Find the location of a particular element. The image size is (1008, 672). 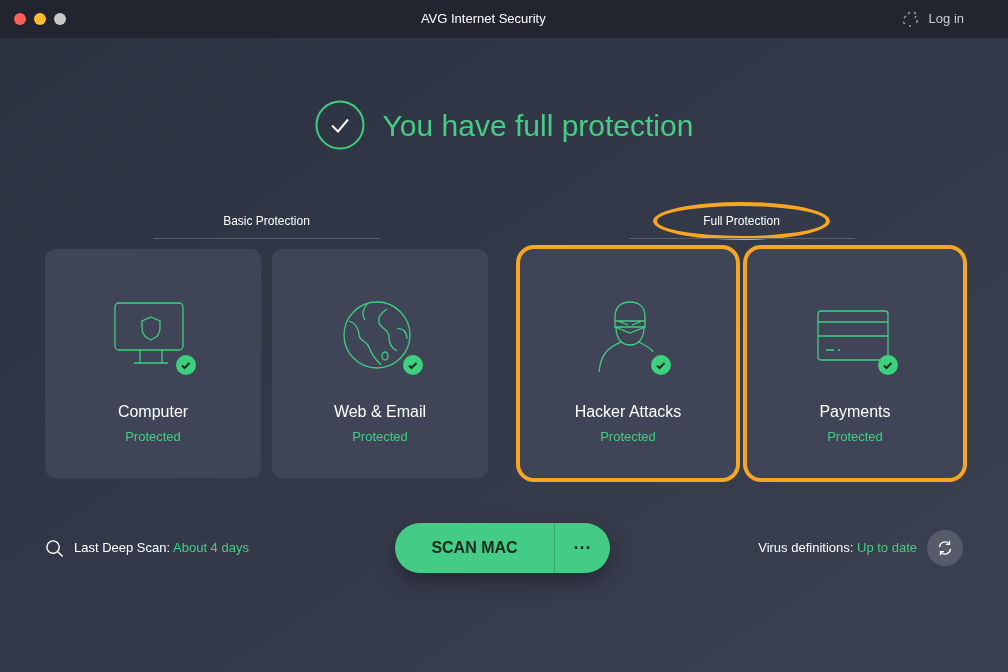

minimize-window-button is located at coordinates (40, 19).